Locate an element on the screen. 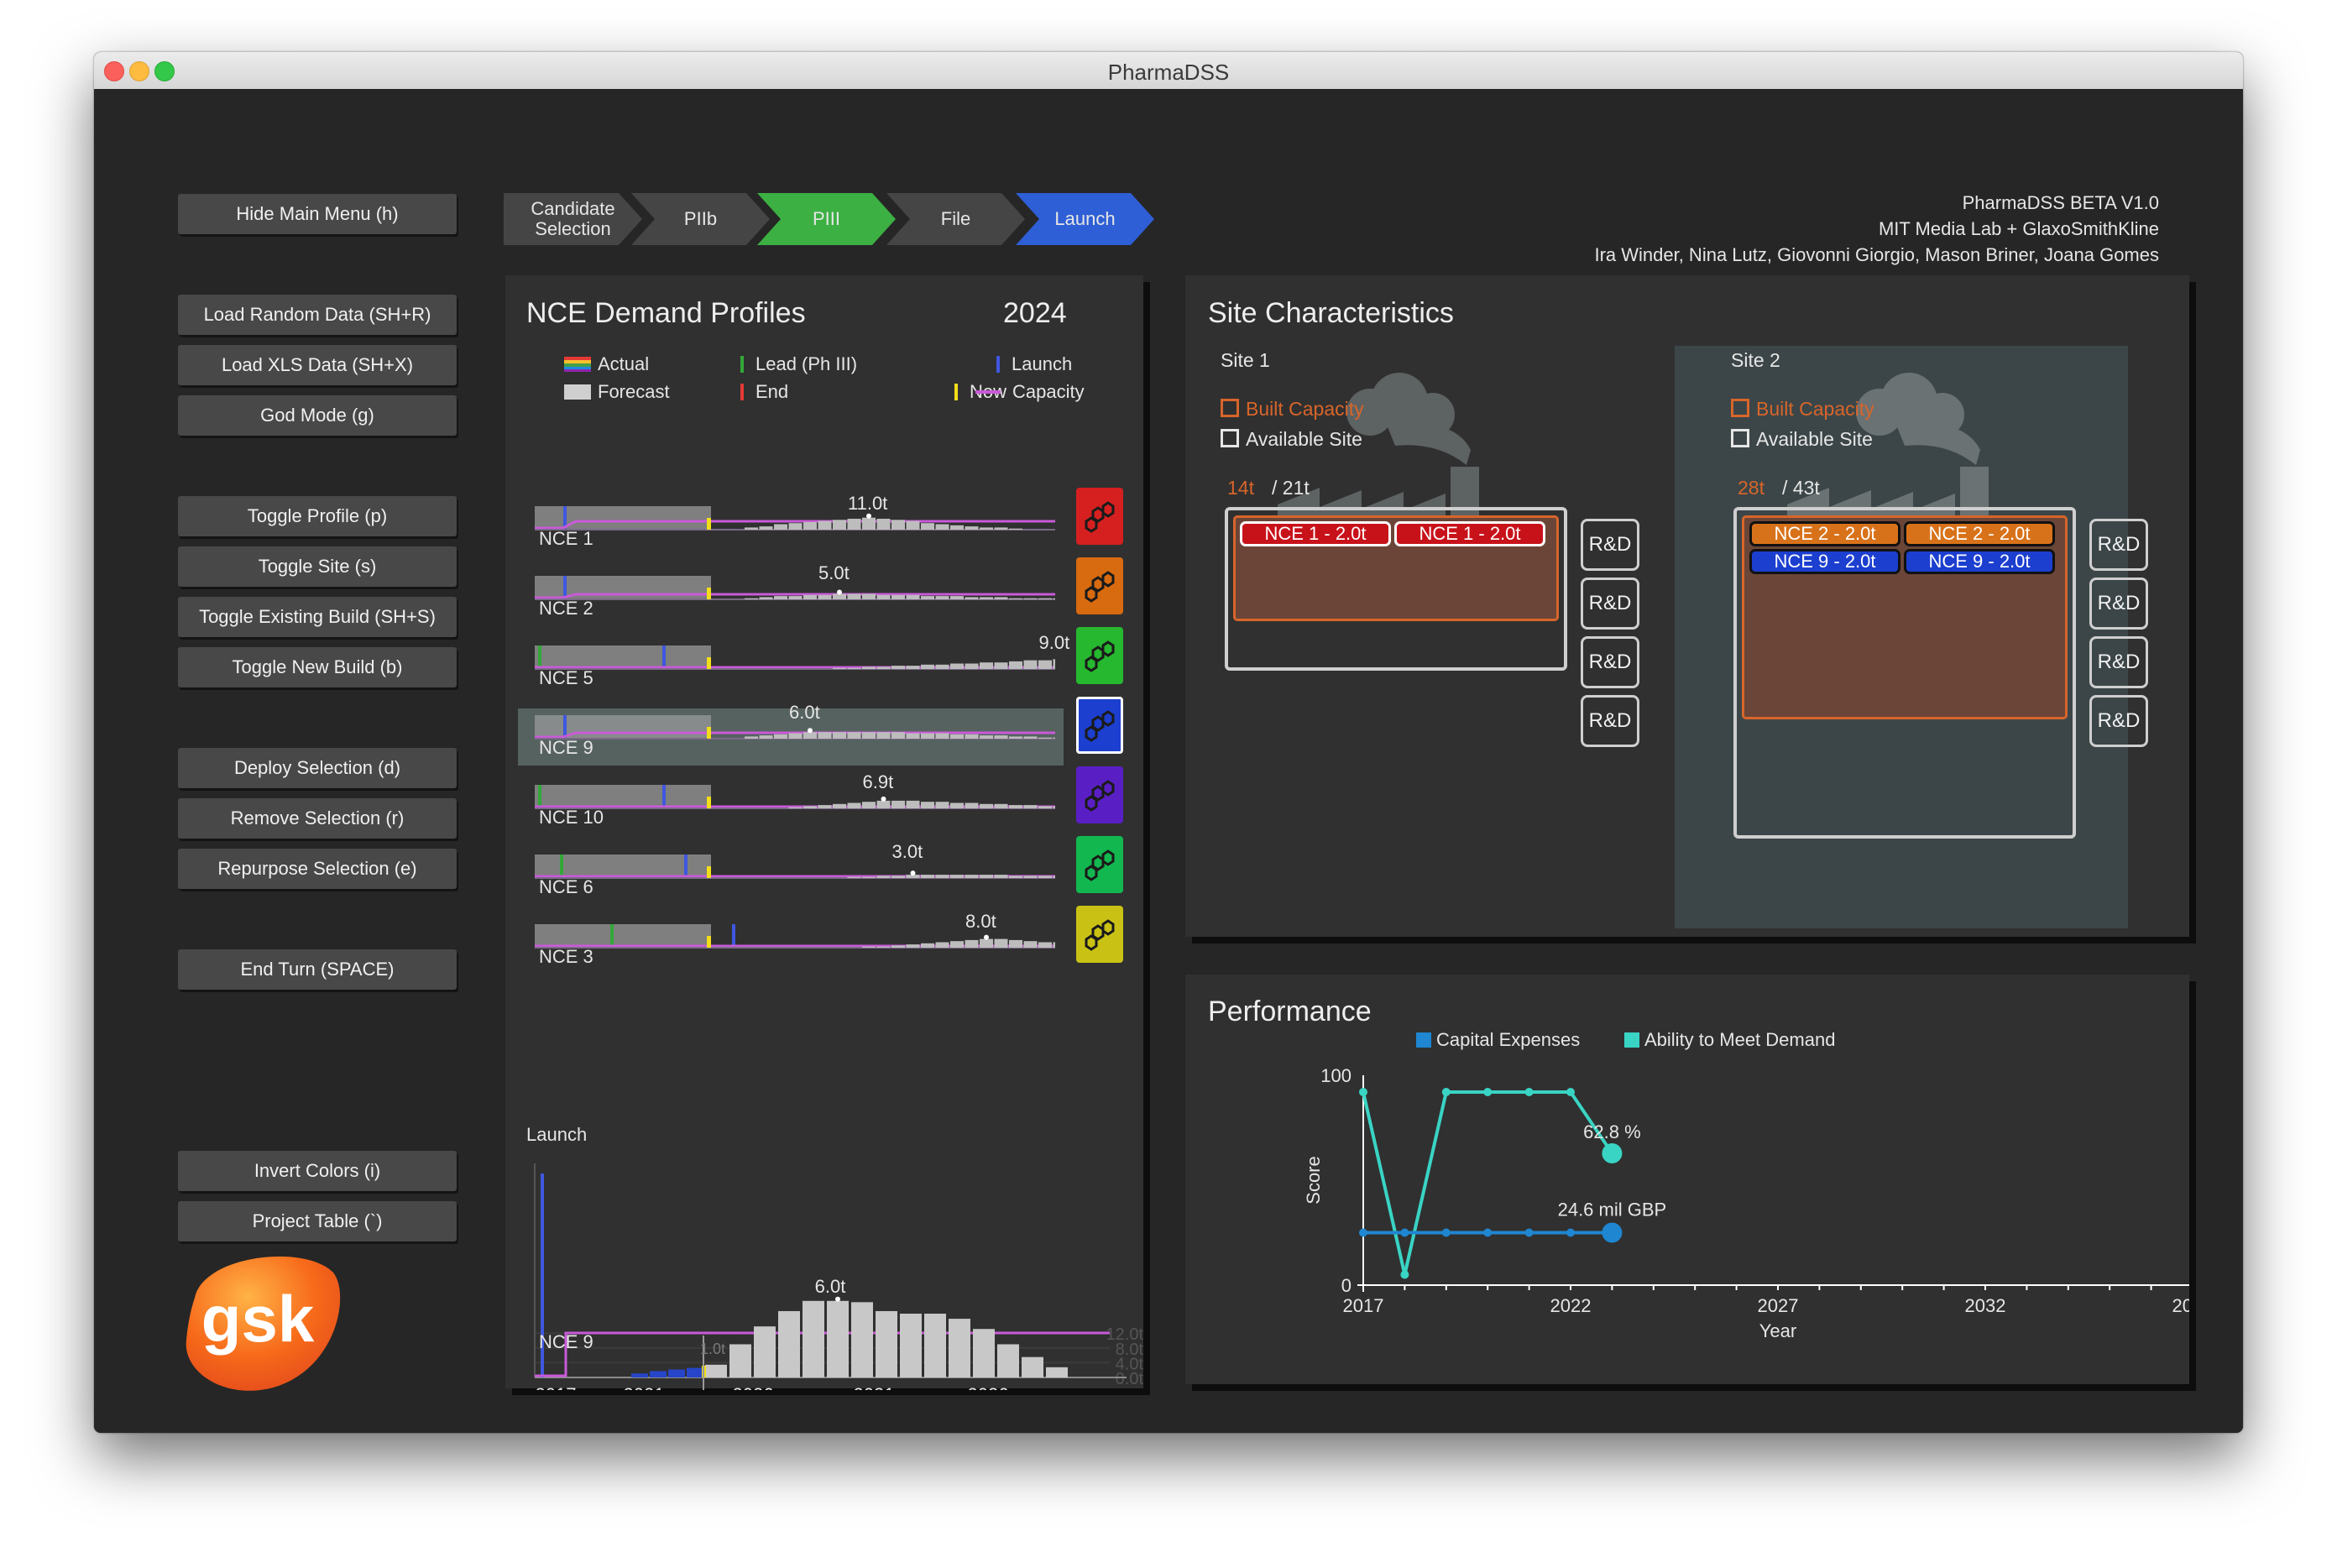 The image size is (2337, 1568). toggle-profile-button: Toggle Profile (p) is located at coordinates (317, 516).